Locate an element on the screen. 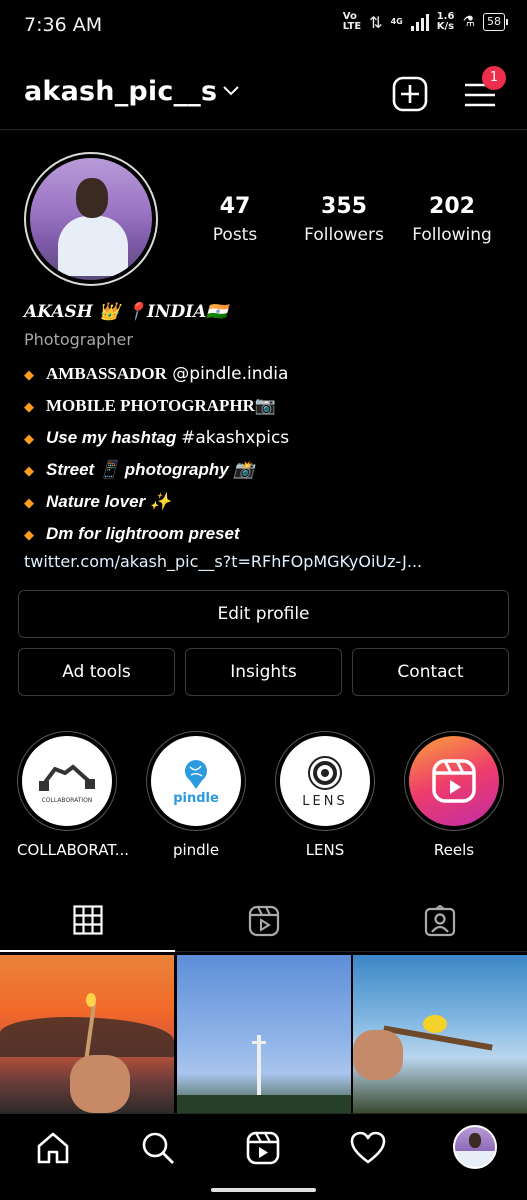 The image size is (527, 1200). nav-search is located at coordinates (158, 1148).